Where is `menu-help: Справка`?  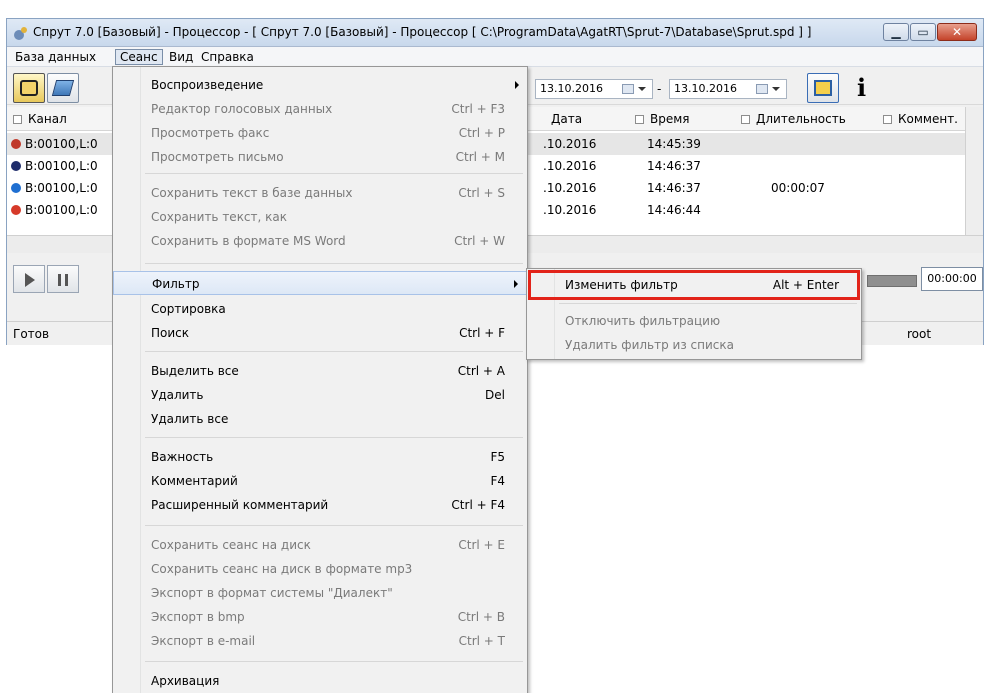 menu-help: Справка is located at coordinates (227, 57).